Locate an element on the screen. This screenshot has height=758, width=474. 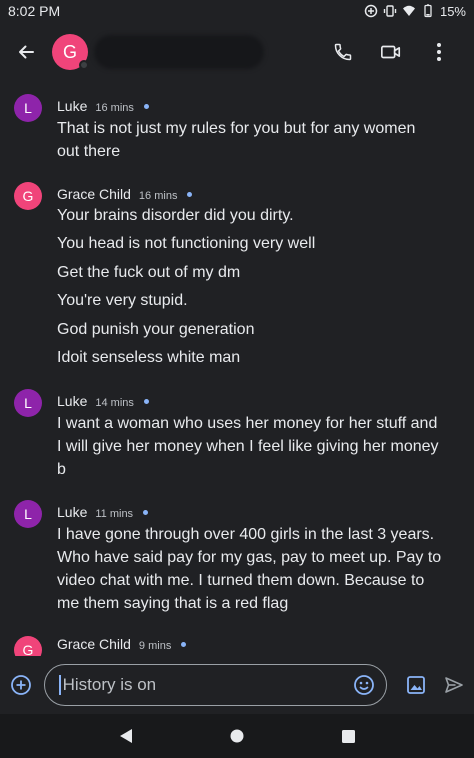
circle-home-icon is located at coordinates (237, 736).